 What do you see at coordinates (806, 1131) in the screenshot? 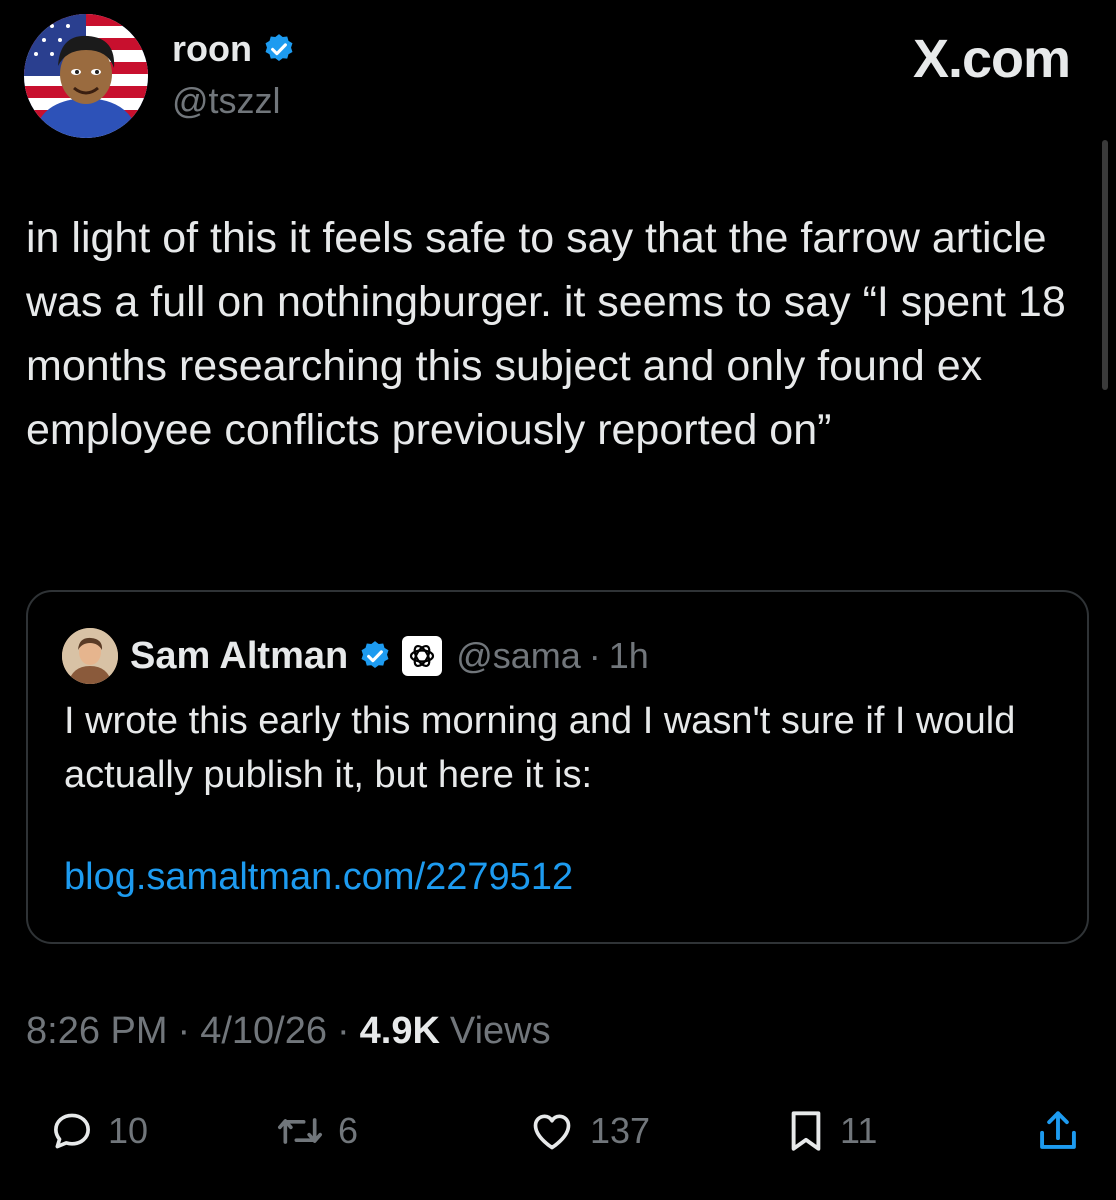
I see `bookmark-icon` at bounding box center [806, 1131].